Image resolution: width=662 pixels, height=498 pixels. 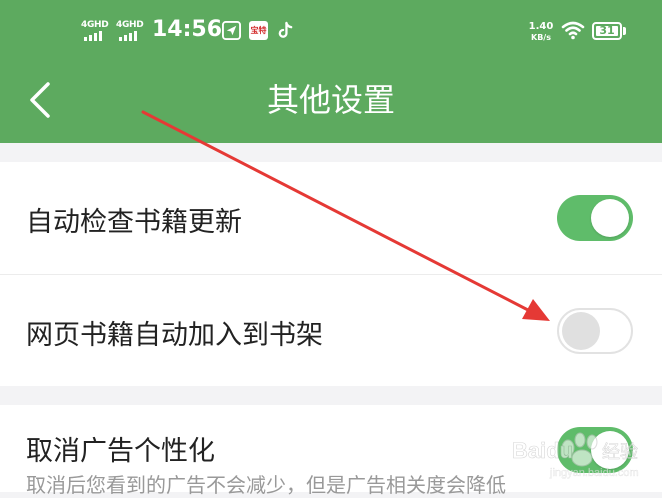 I want to click on app-notification-icon: 宝特, so click(x=258, y=30).